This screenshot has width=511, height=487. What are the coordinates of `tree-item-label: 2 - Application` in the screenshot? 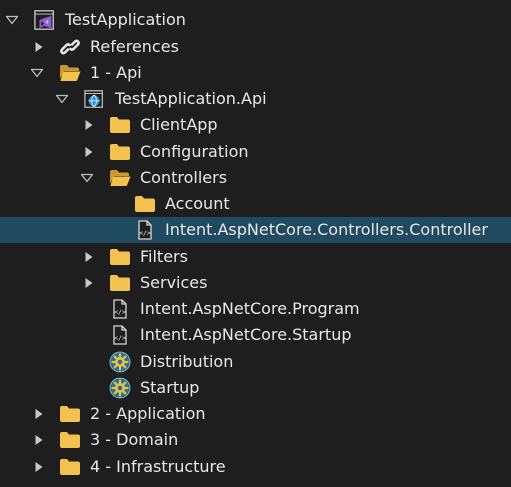 It's located at (148, 413).